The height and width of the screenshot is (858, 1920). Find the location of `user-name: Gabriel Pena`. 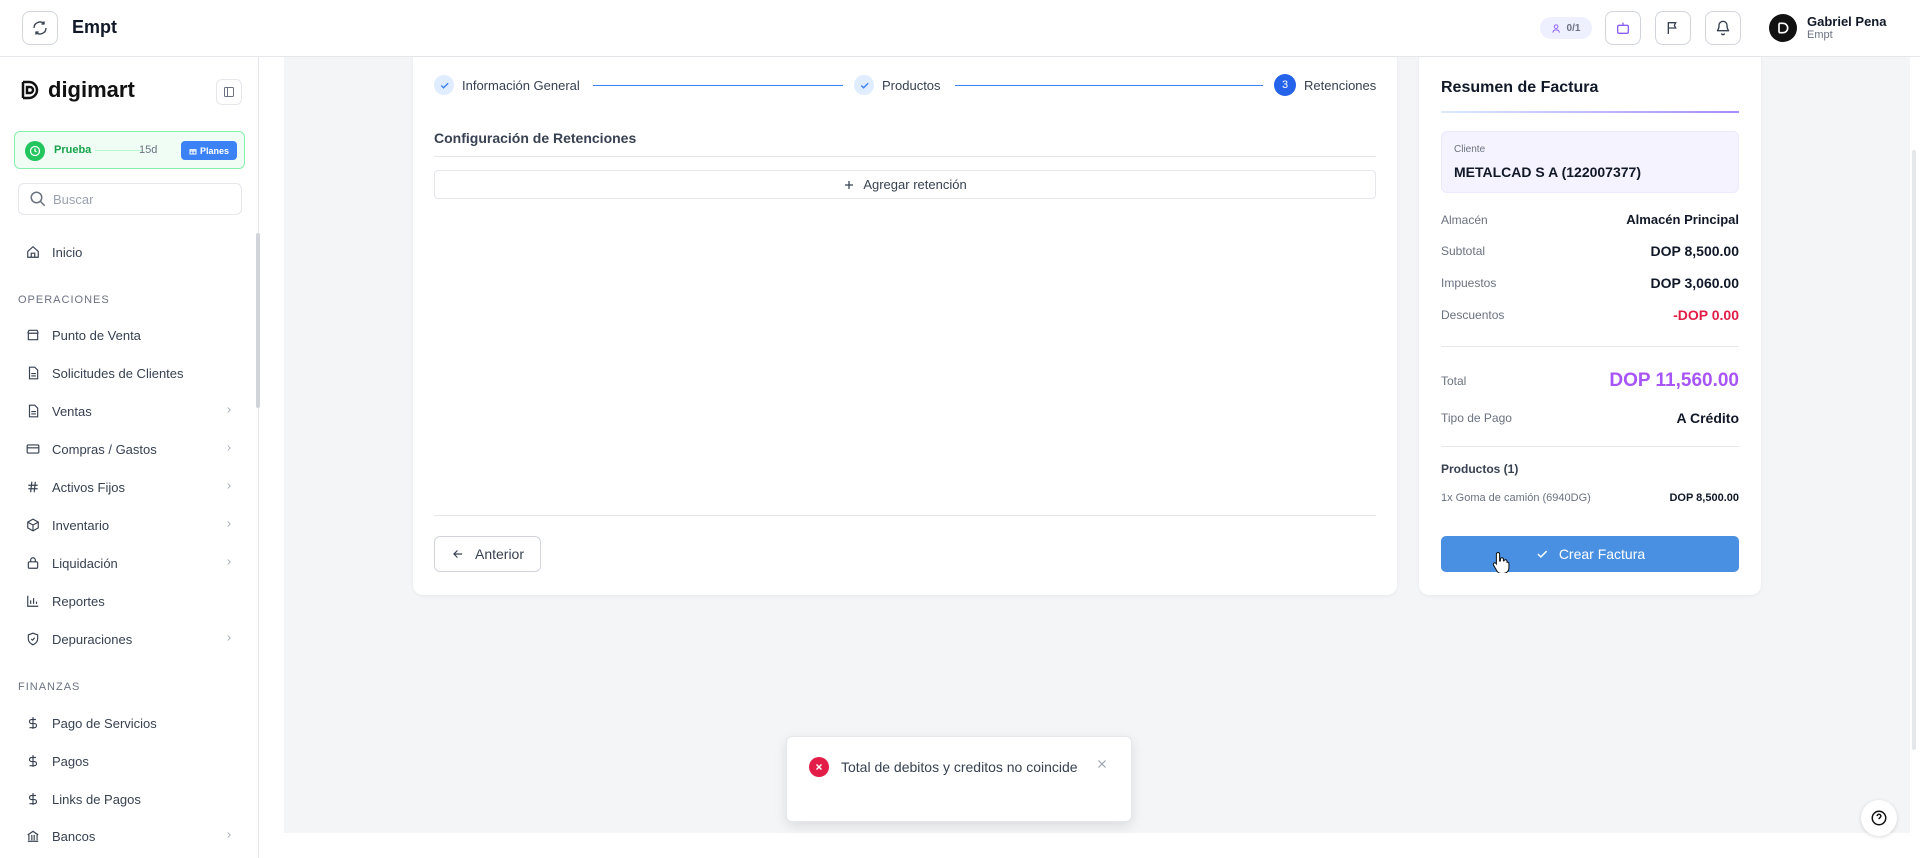

user-name: Gabriel Pena is located at coordinates (1846, 21).